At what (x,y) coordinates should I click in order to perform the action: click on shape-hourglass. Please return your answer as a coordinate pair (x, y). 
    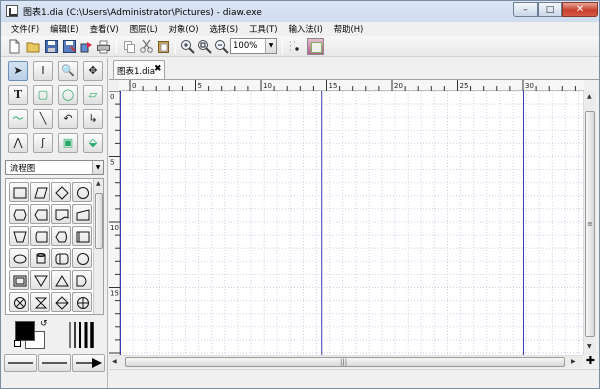
    Looking at the image, I should click on (40, 302).